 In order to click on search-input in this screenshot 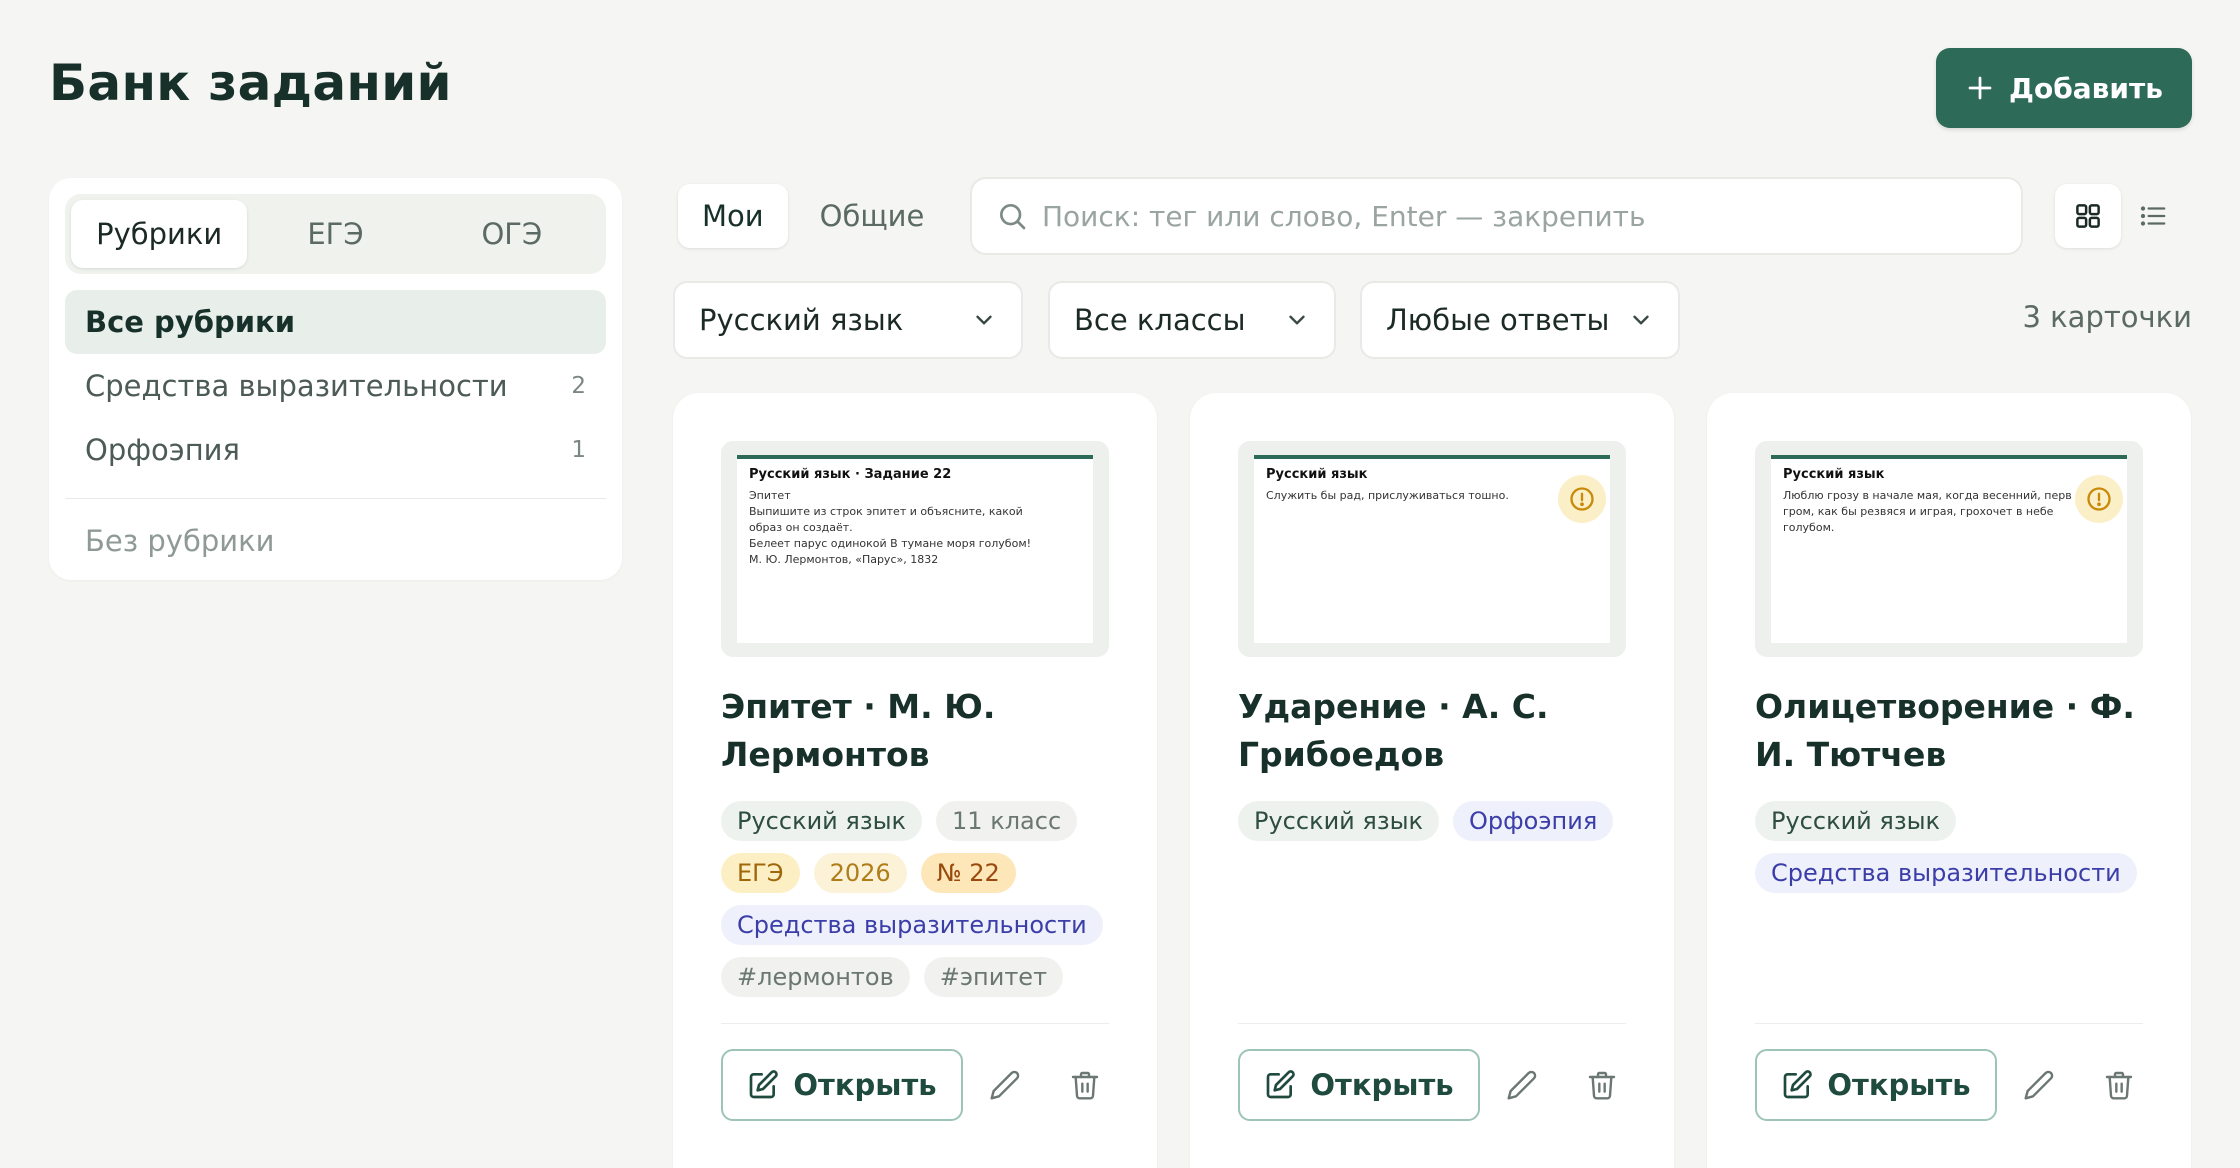, I will do `click(1517, 216)`.